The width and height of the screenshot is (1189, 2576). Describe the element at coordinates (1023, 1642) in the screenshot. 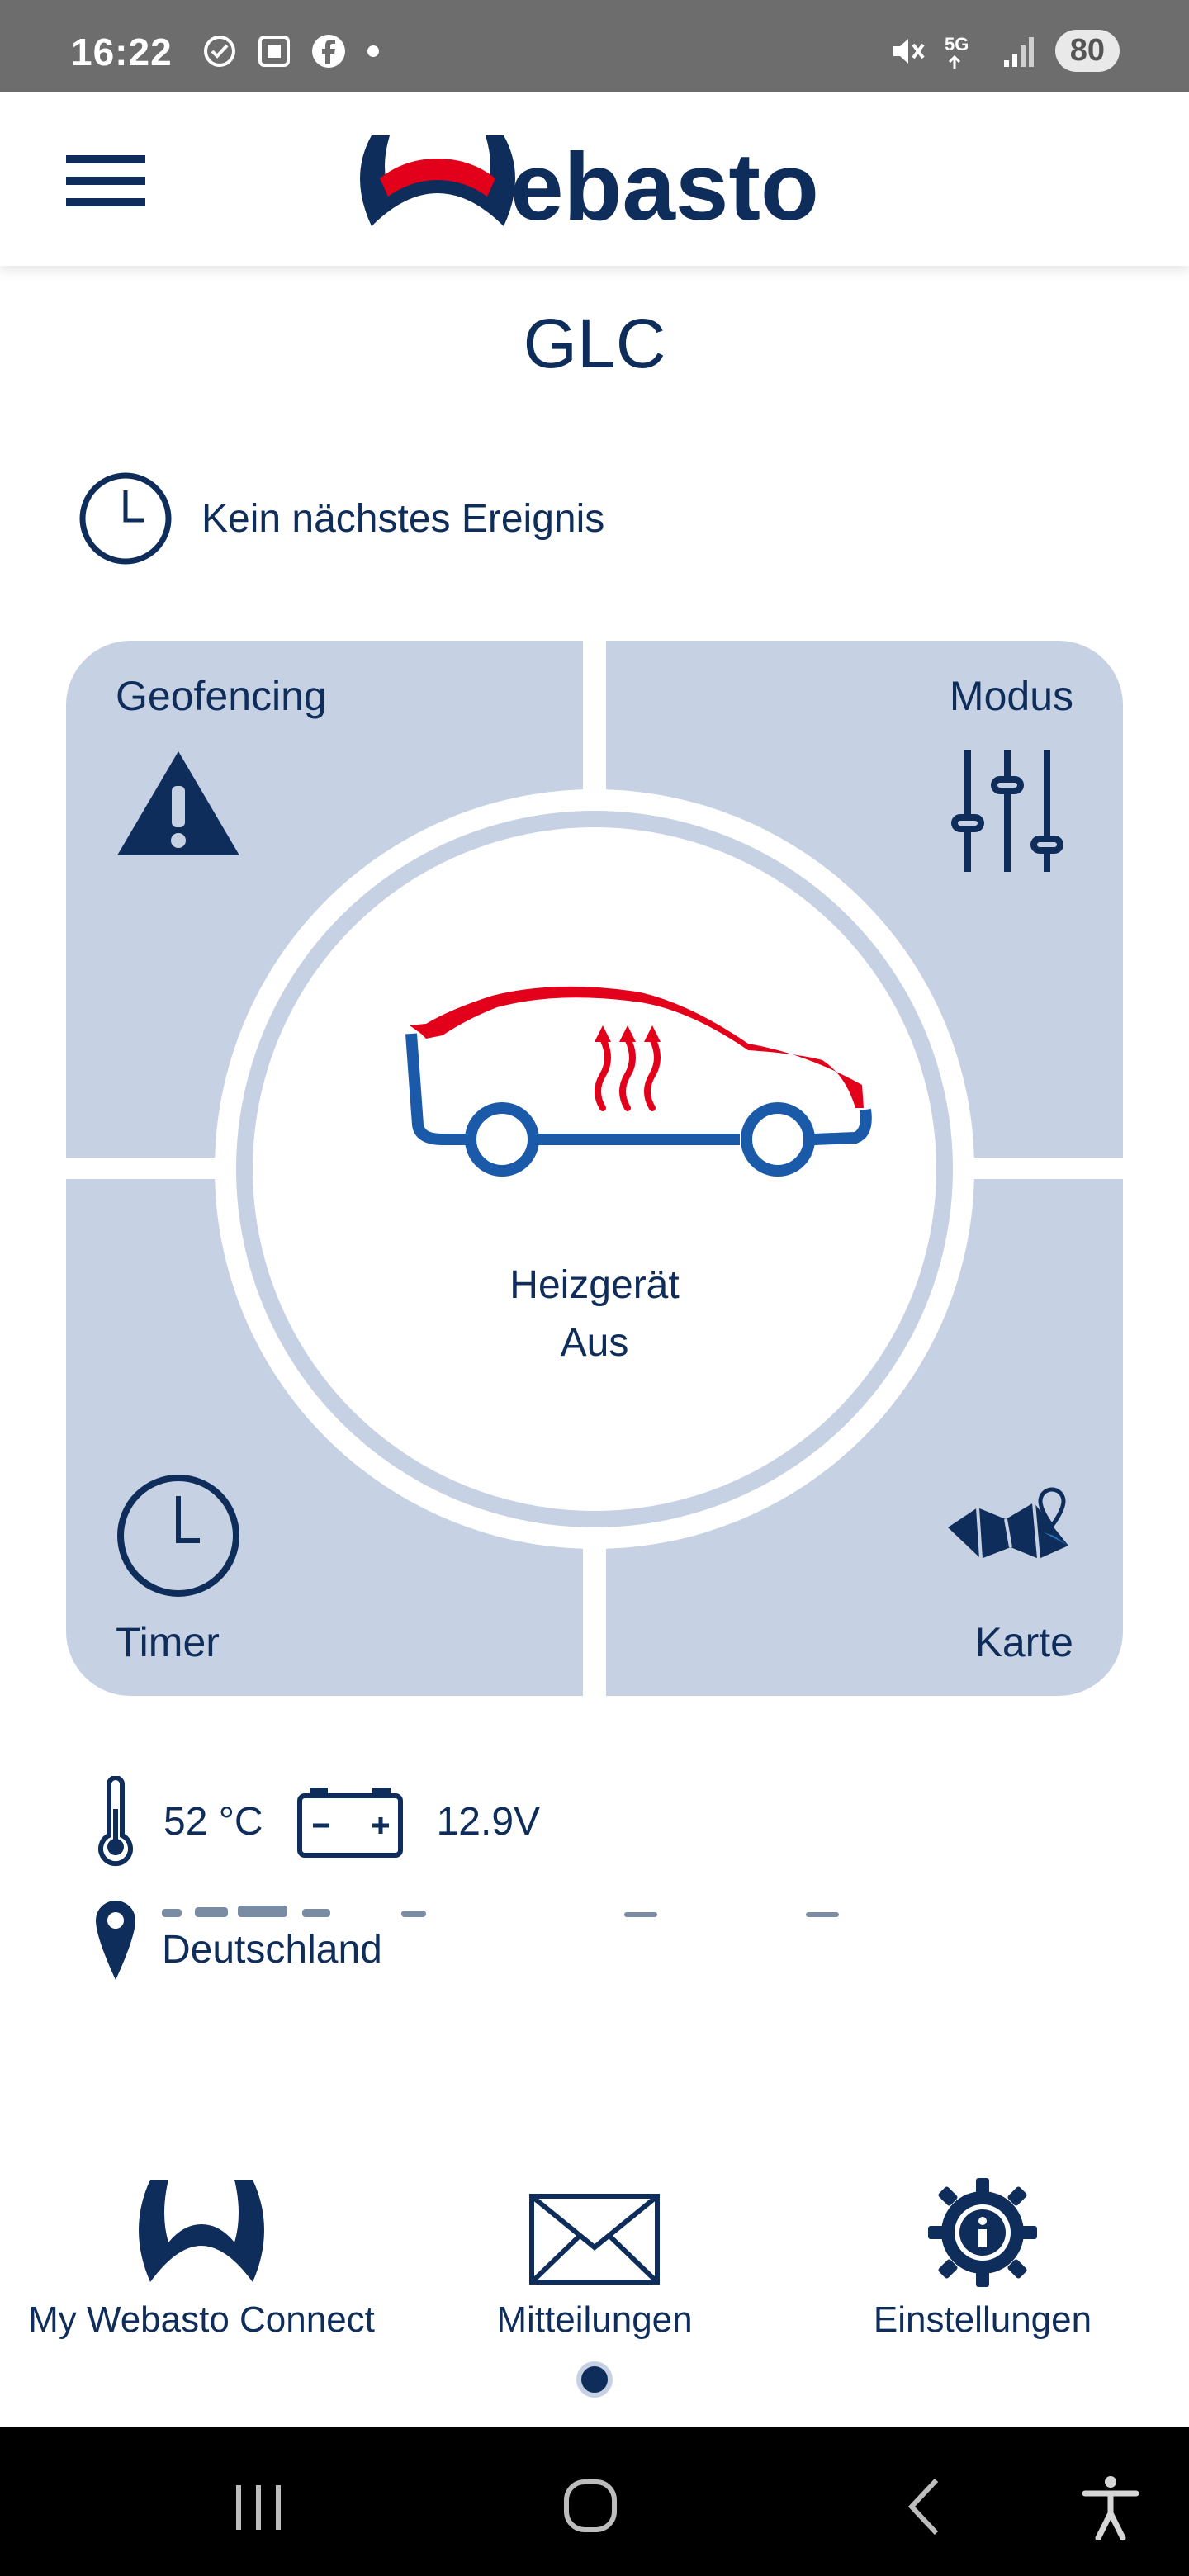

I see `map-label: Karte` at that location.